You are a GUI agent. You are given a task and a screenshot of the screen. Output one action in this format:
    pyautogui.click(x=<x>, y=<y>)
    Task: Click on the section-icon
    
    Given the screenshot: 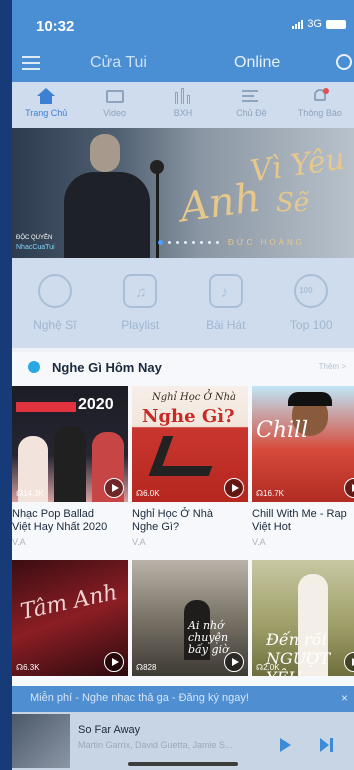 What is the action you would take?
    pyautogui.click(x=34, y=367)
    